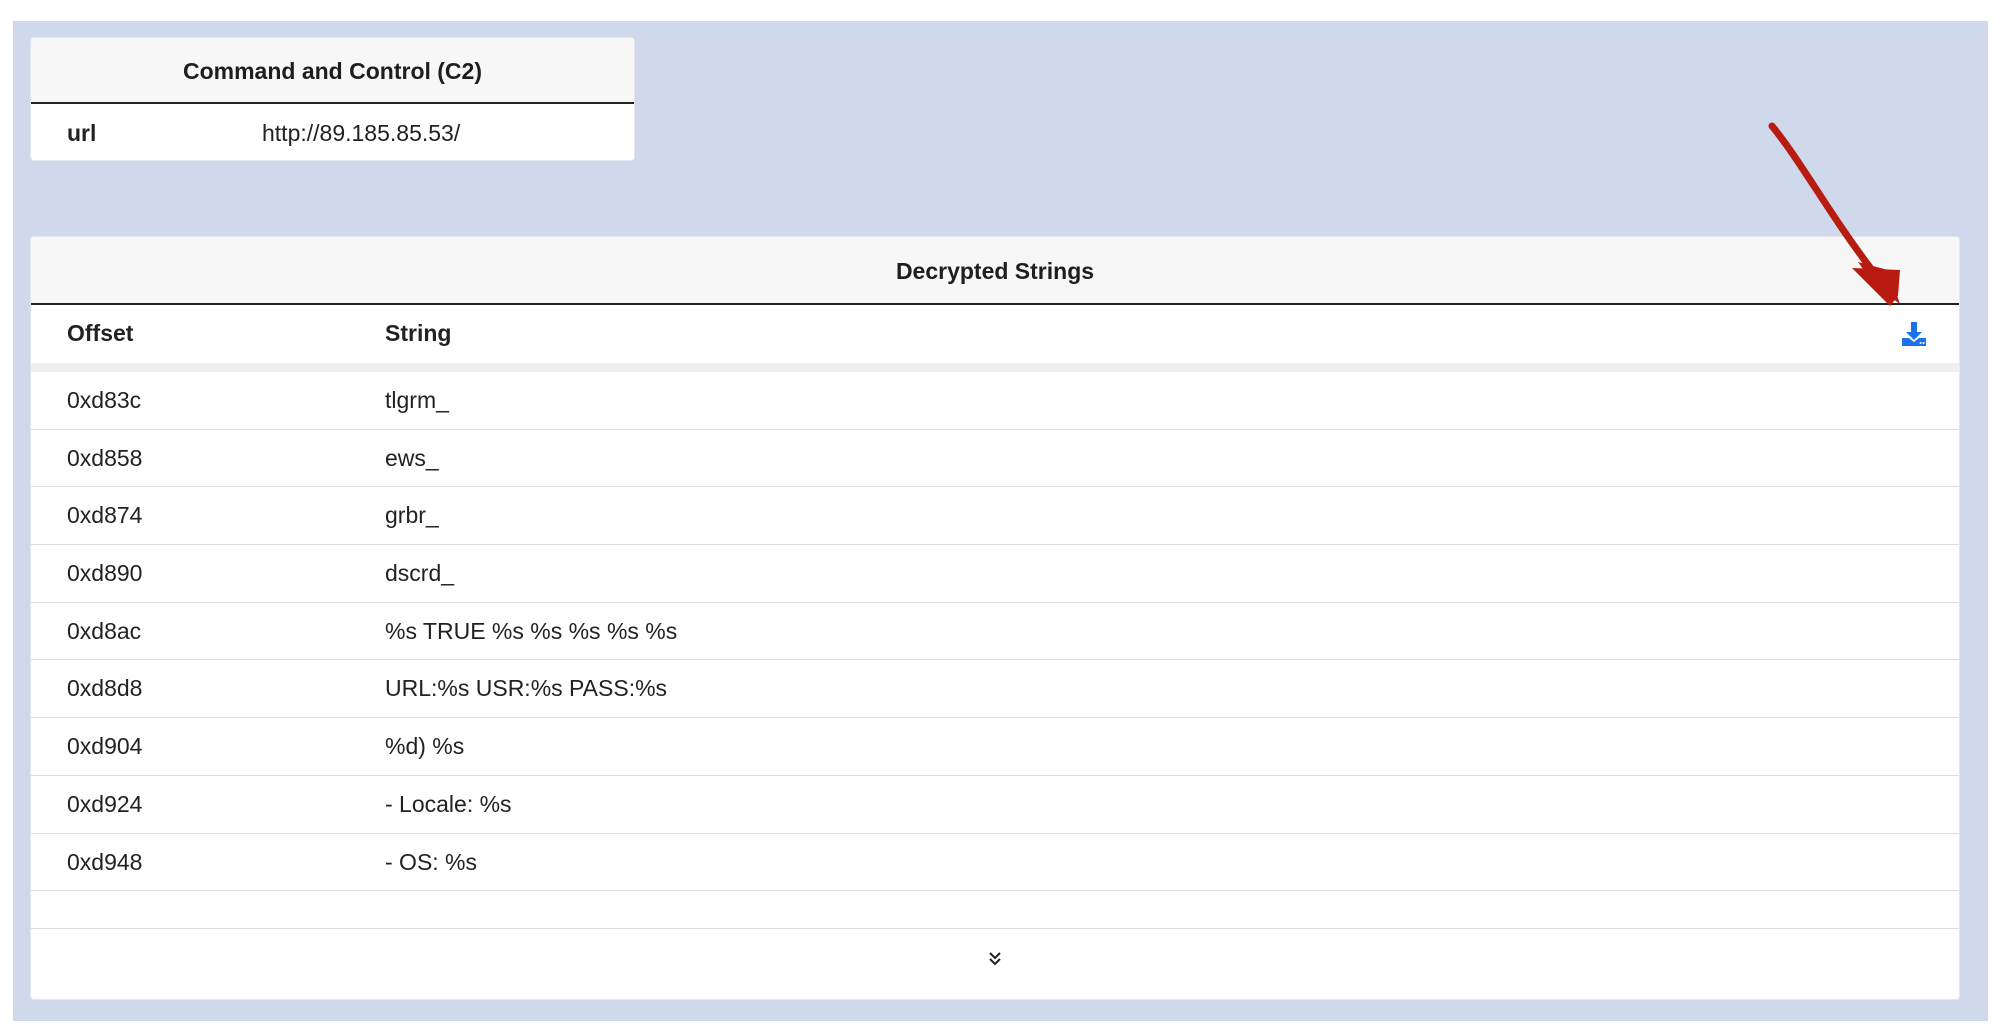 The width and height of the screenshot is (2000, 1032). Describe the element at coordinates (105, 457) in the screenshot. I see `offset-cell: 0xd858` at that location.